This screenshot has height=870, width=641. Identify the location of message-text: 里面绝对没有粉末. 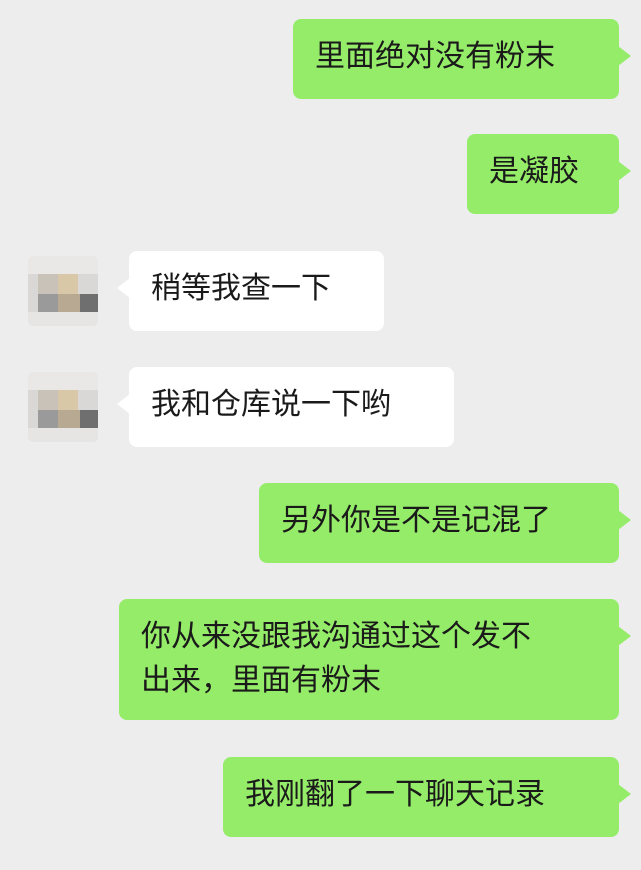
(435, 56).